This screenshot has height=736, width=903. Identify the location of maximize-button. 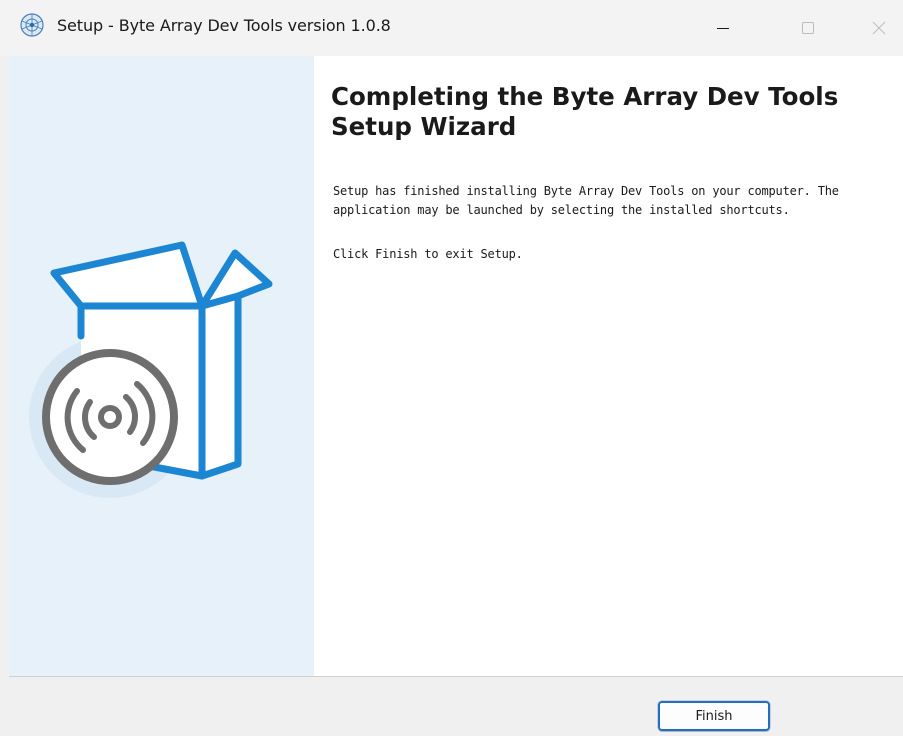
(808, 28).